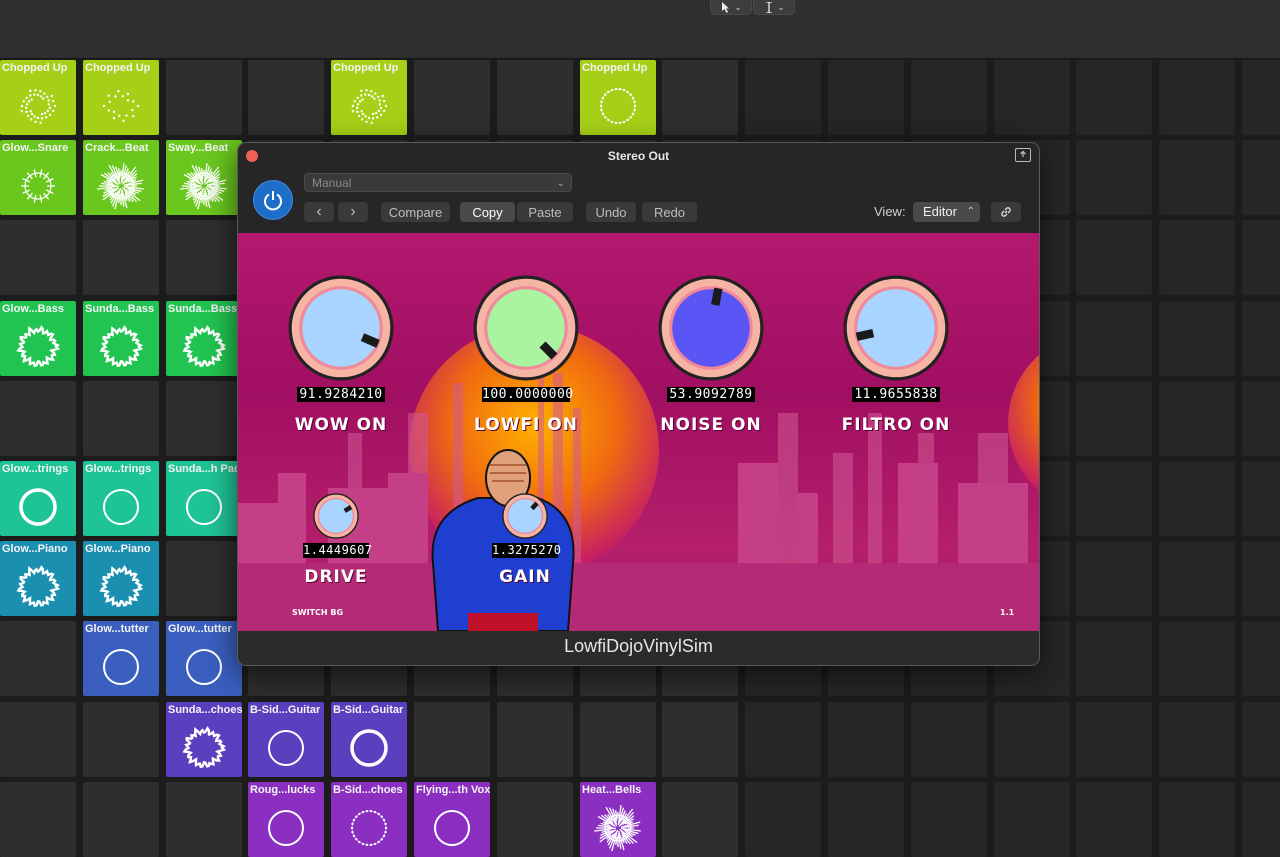  What do you see at coordinates (669, 212) in the screenshot?
I see `redo-button: Redo` at bounding box center [669, 212].